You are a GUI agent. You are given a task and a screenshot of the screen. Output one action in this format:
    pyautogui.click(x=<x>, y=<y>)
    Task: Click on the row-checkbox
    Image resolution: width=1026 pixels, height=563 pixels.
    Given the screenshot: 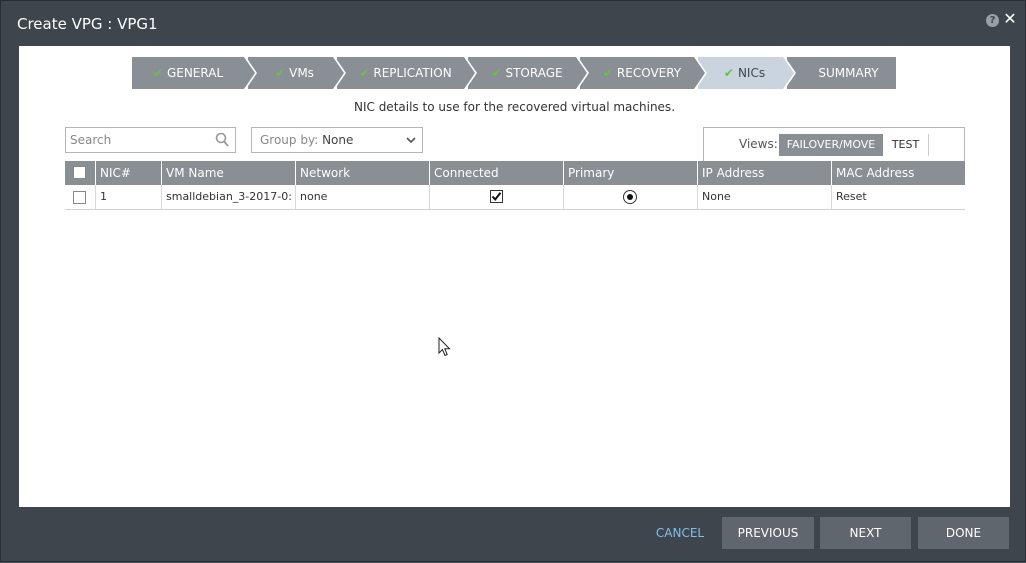 What is the action you would take?
    pyautogui.click(x=79, y=197)
    